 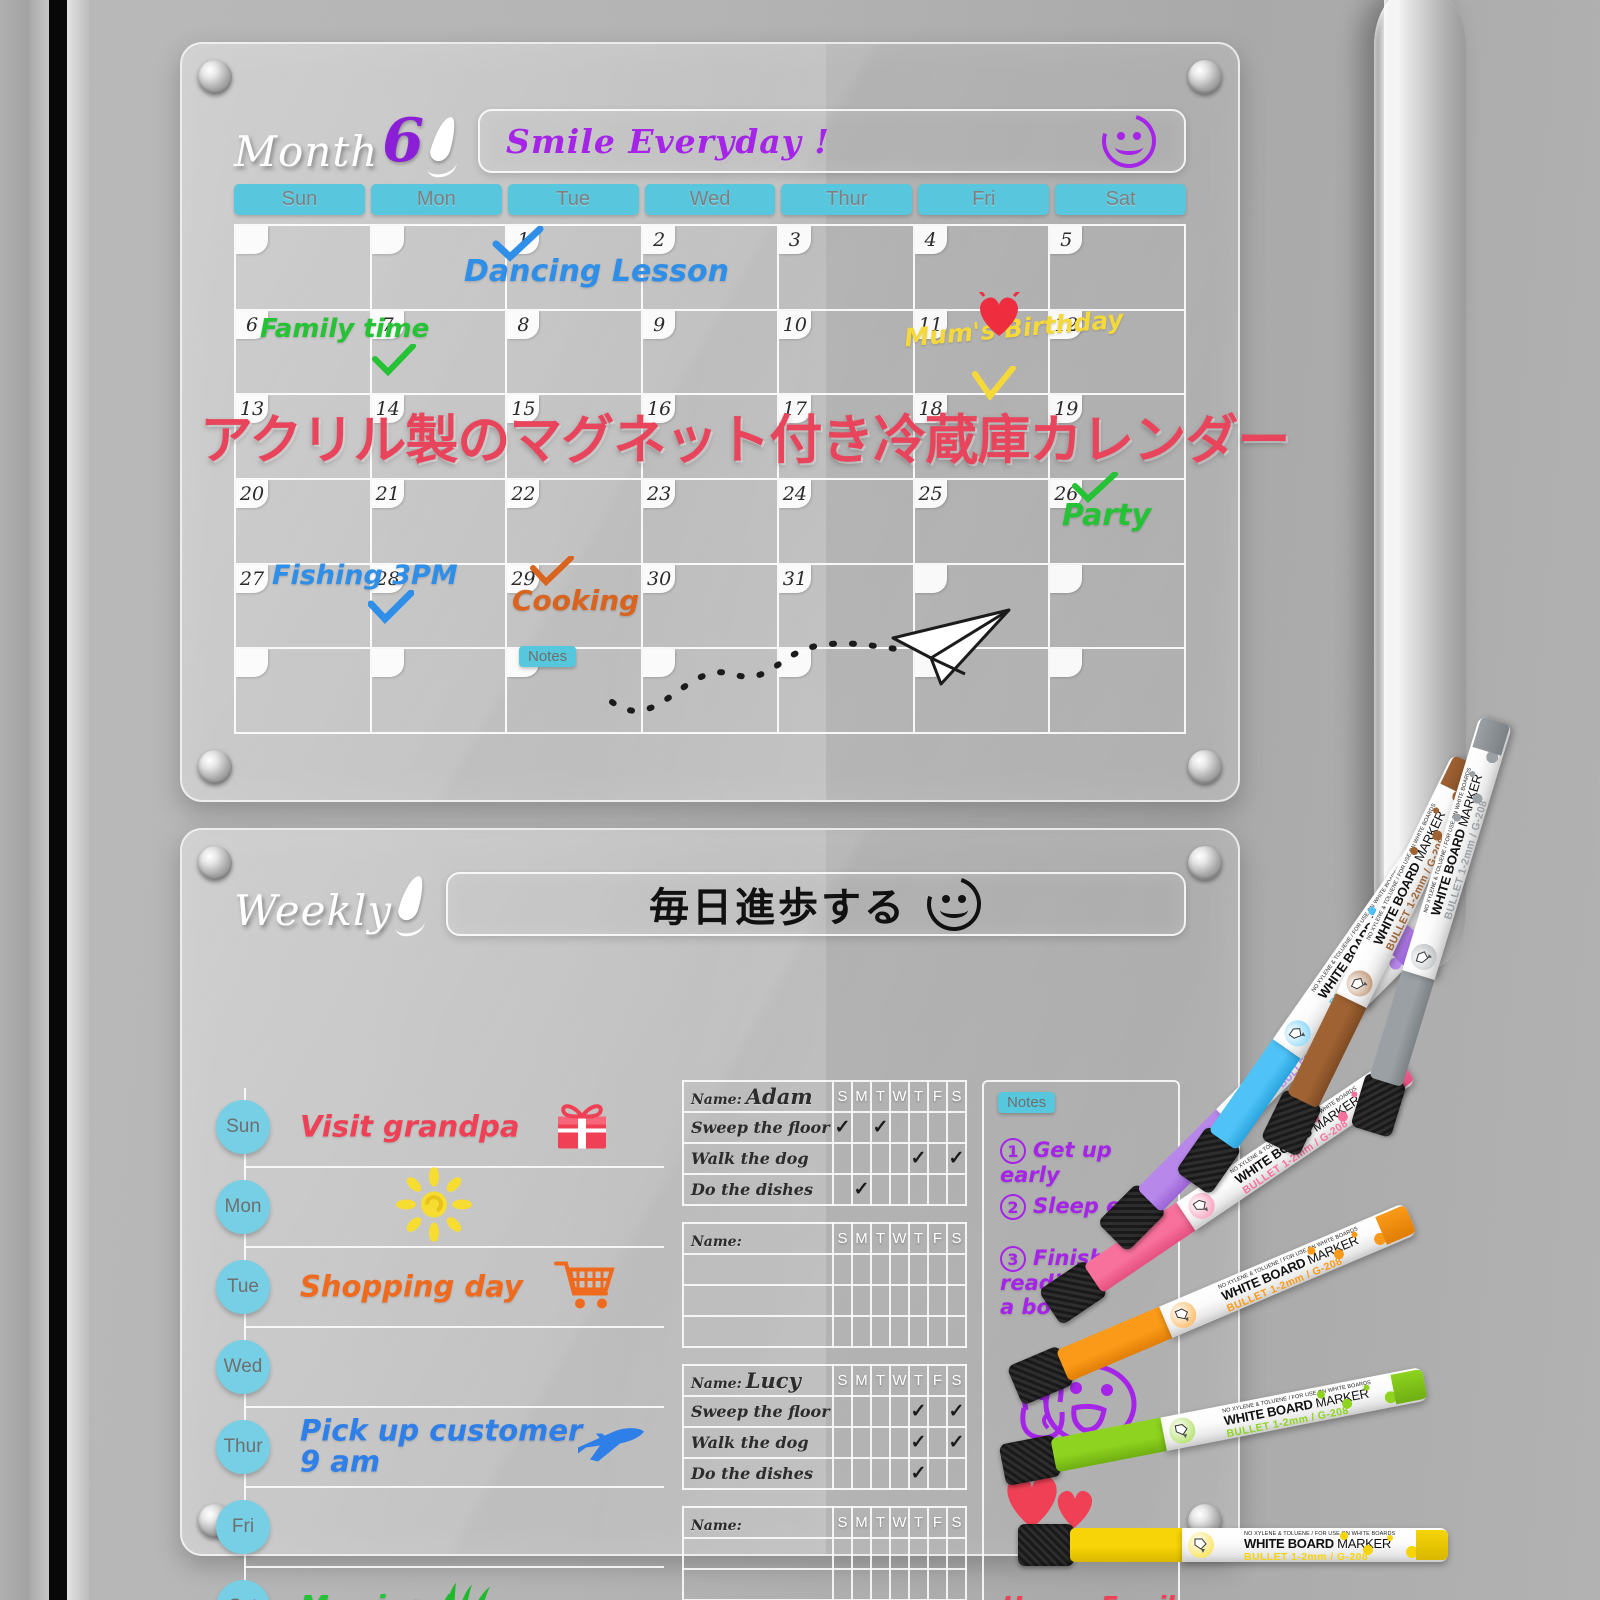 I want to click on calendar-entry-cooking: Cooking, so click(x=575, y=601).